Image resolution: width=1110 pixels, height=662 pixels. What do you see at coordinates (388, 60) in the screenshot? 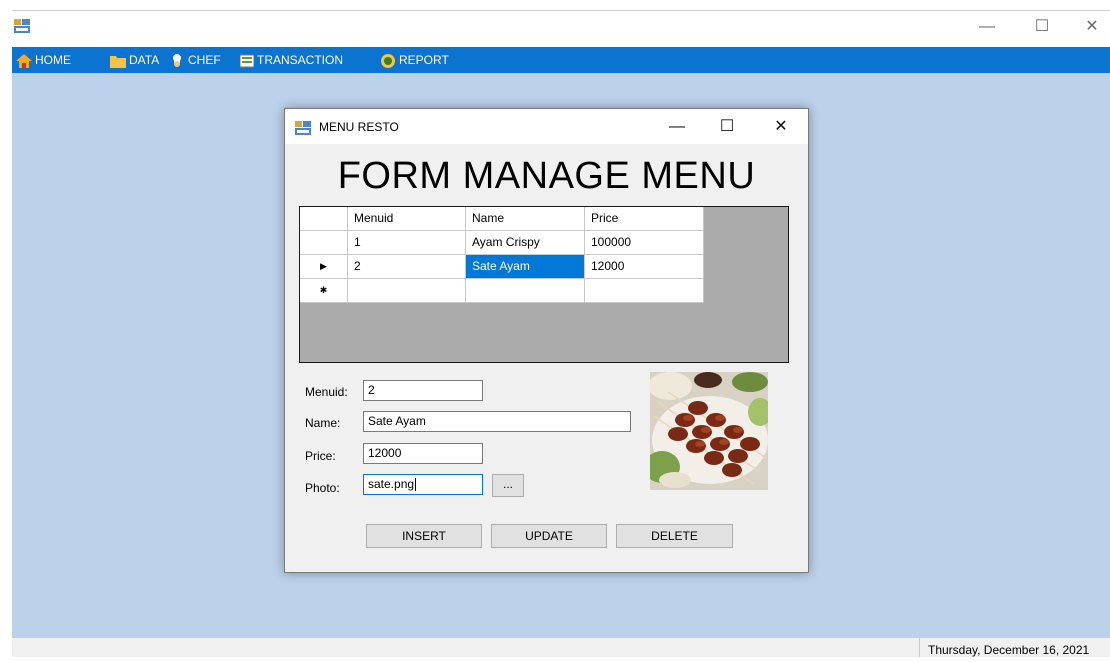
I see `report-icon` at bounding box center [388, 60].